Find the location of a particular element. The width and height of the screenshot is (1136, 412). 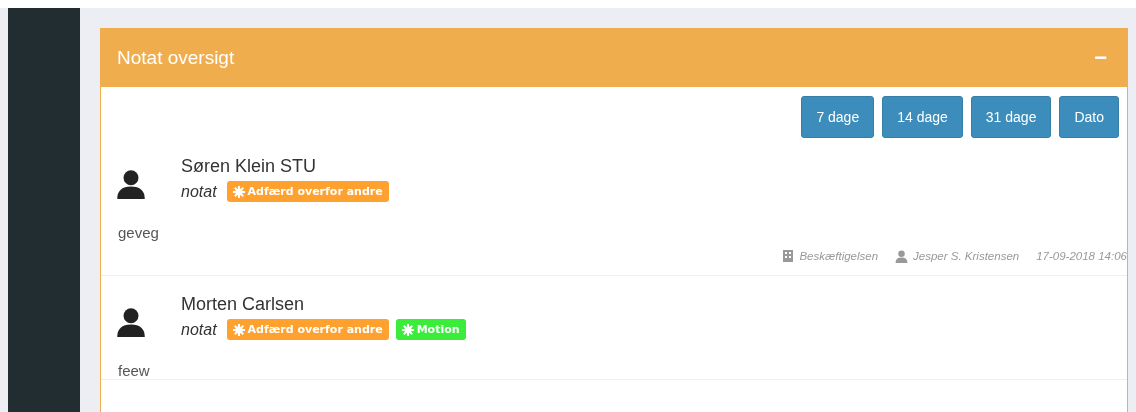

timestamp: 17-09-2018 14:06 is located at coordinates (1081, 256).